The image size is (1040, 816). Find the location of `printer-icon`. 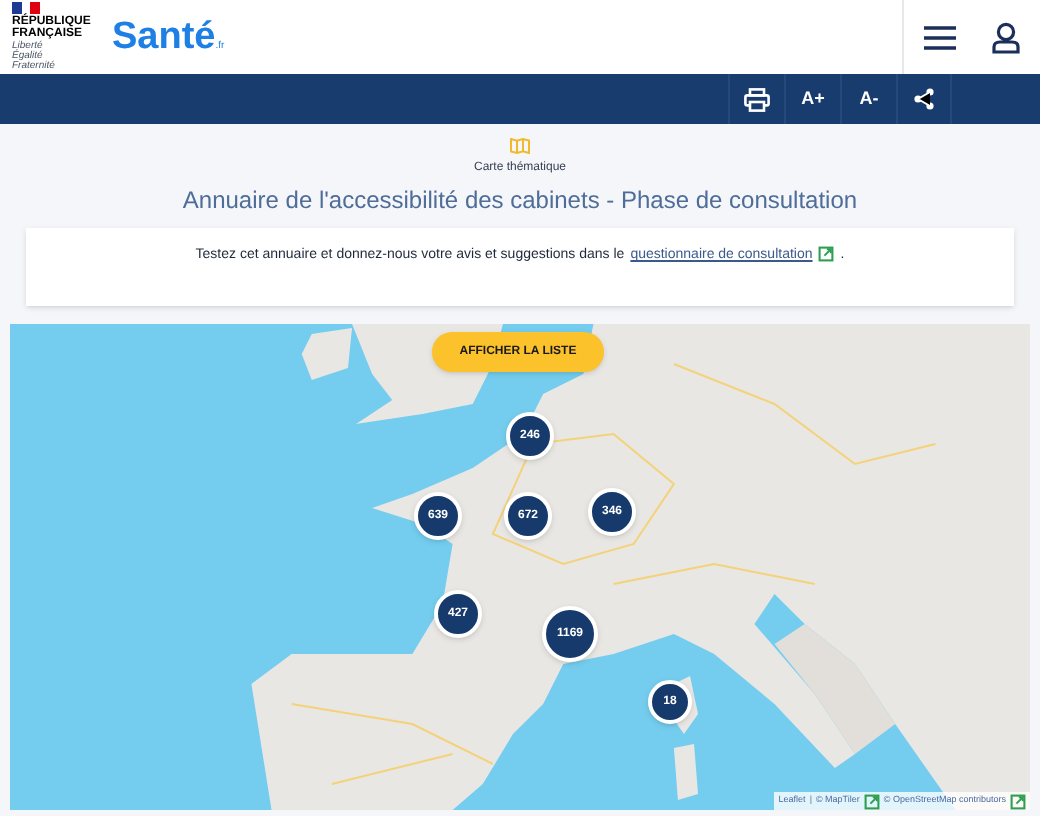

printer-icon is located at coordinates (757, 99).